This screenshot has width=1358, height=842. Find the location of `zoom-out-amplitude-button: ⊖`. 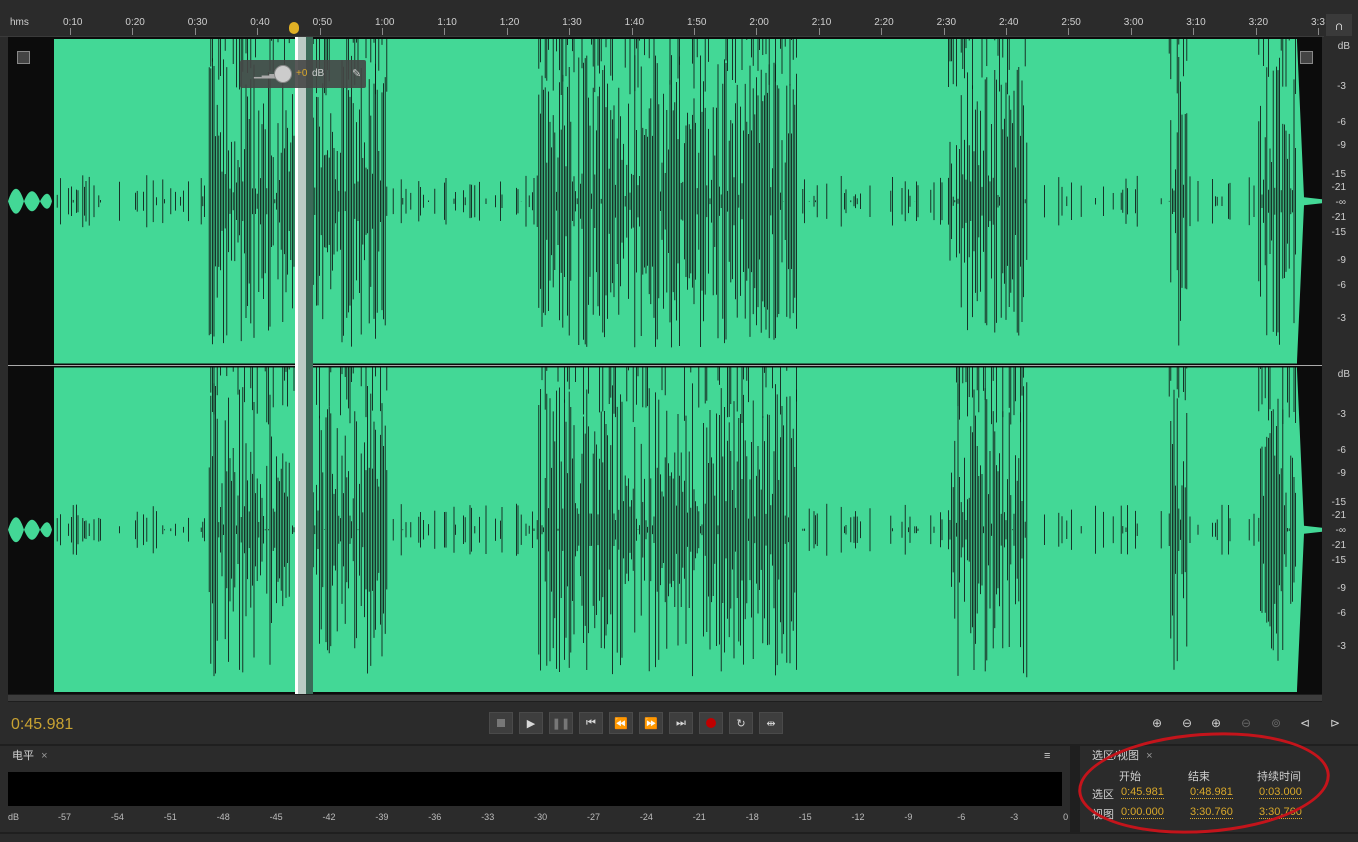

zoom-out-amplitude-button: ⊖ is located at coordinates (1187, 723).